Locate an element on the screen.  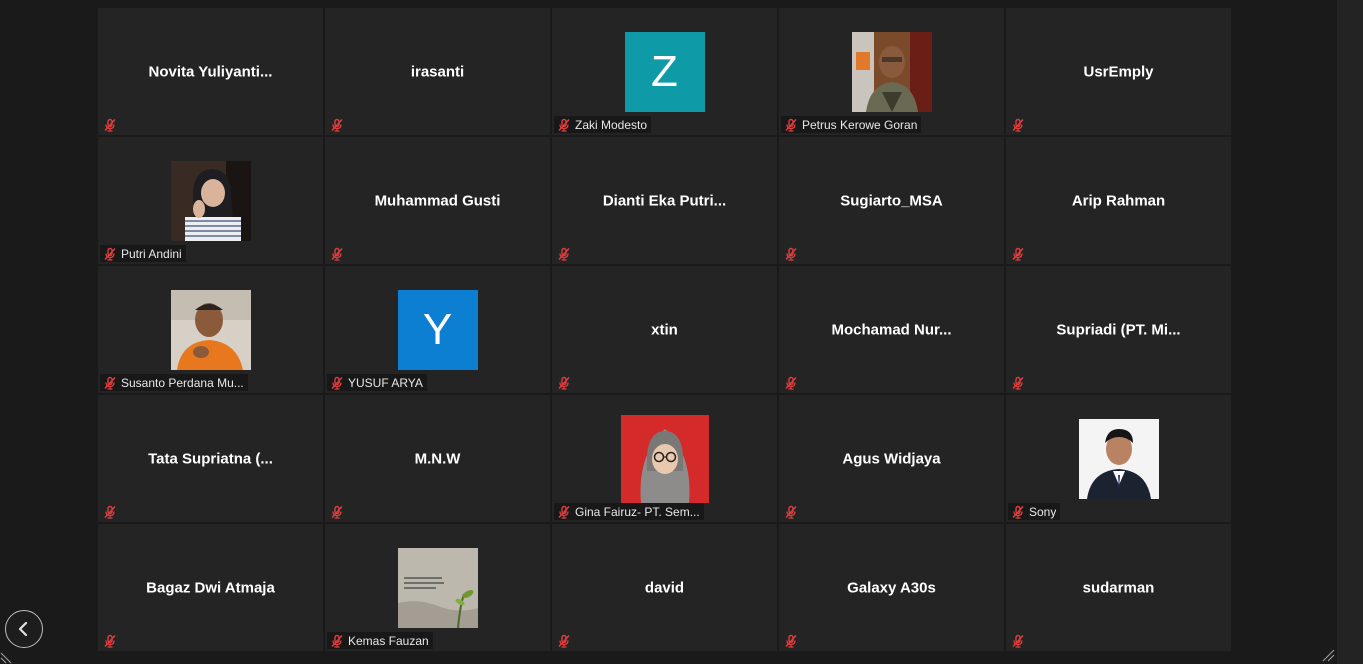
nameplate-label: Sony is located at coordinates (1043, 511).